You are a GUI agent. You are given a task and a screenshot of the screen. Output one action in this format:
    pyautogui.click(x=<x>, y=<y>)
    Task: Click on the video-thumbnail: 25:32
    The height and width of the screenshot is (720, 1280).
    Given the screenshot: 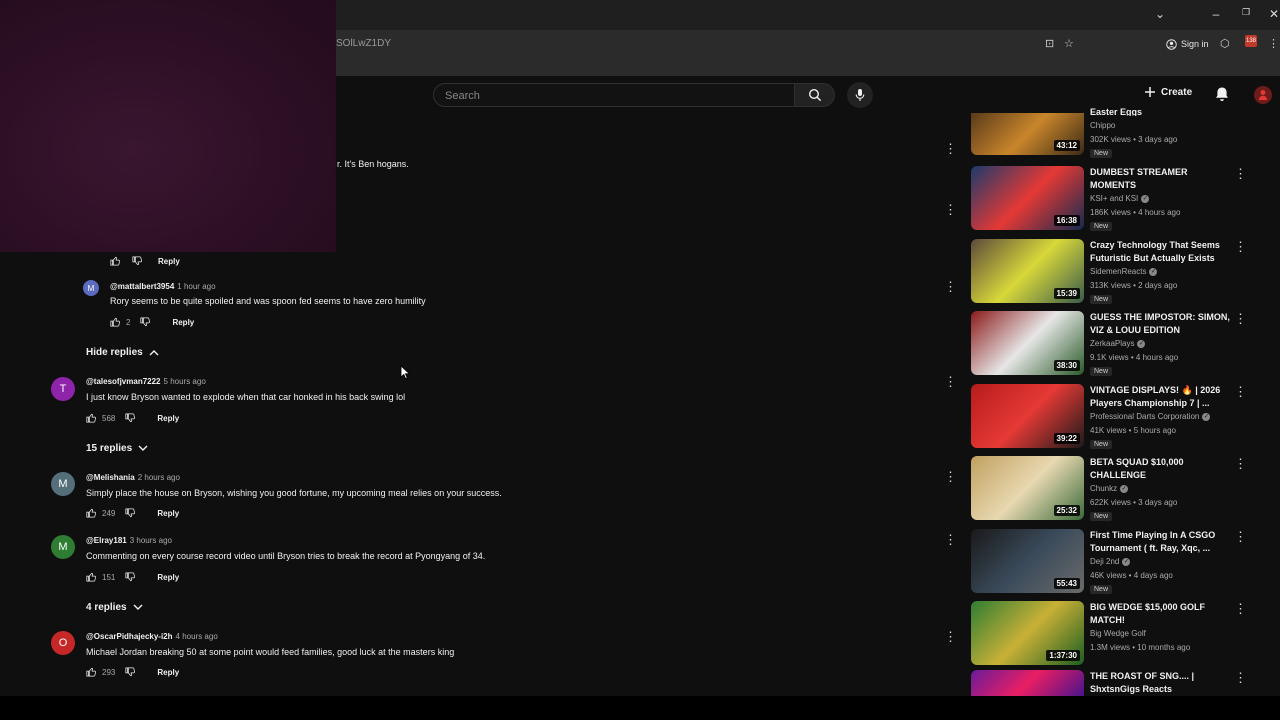 What is the action you would take?
    pyautogui.click(x=1027, y=488)
    